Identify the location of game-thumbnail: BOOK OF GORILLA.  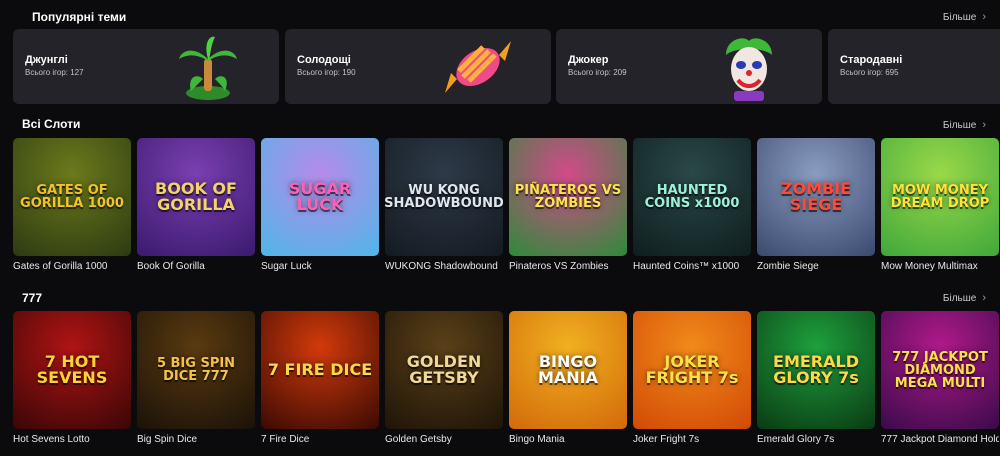
(196, 197).